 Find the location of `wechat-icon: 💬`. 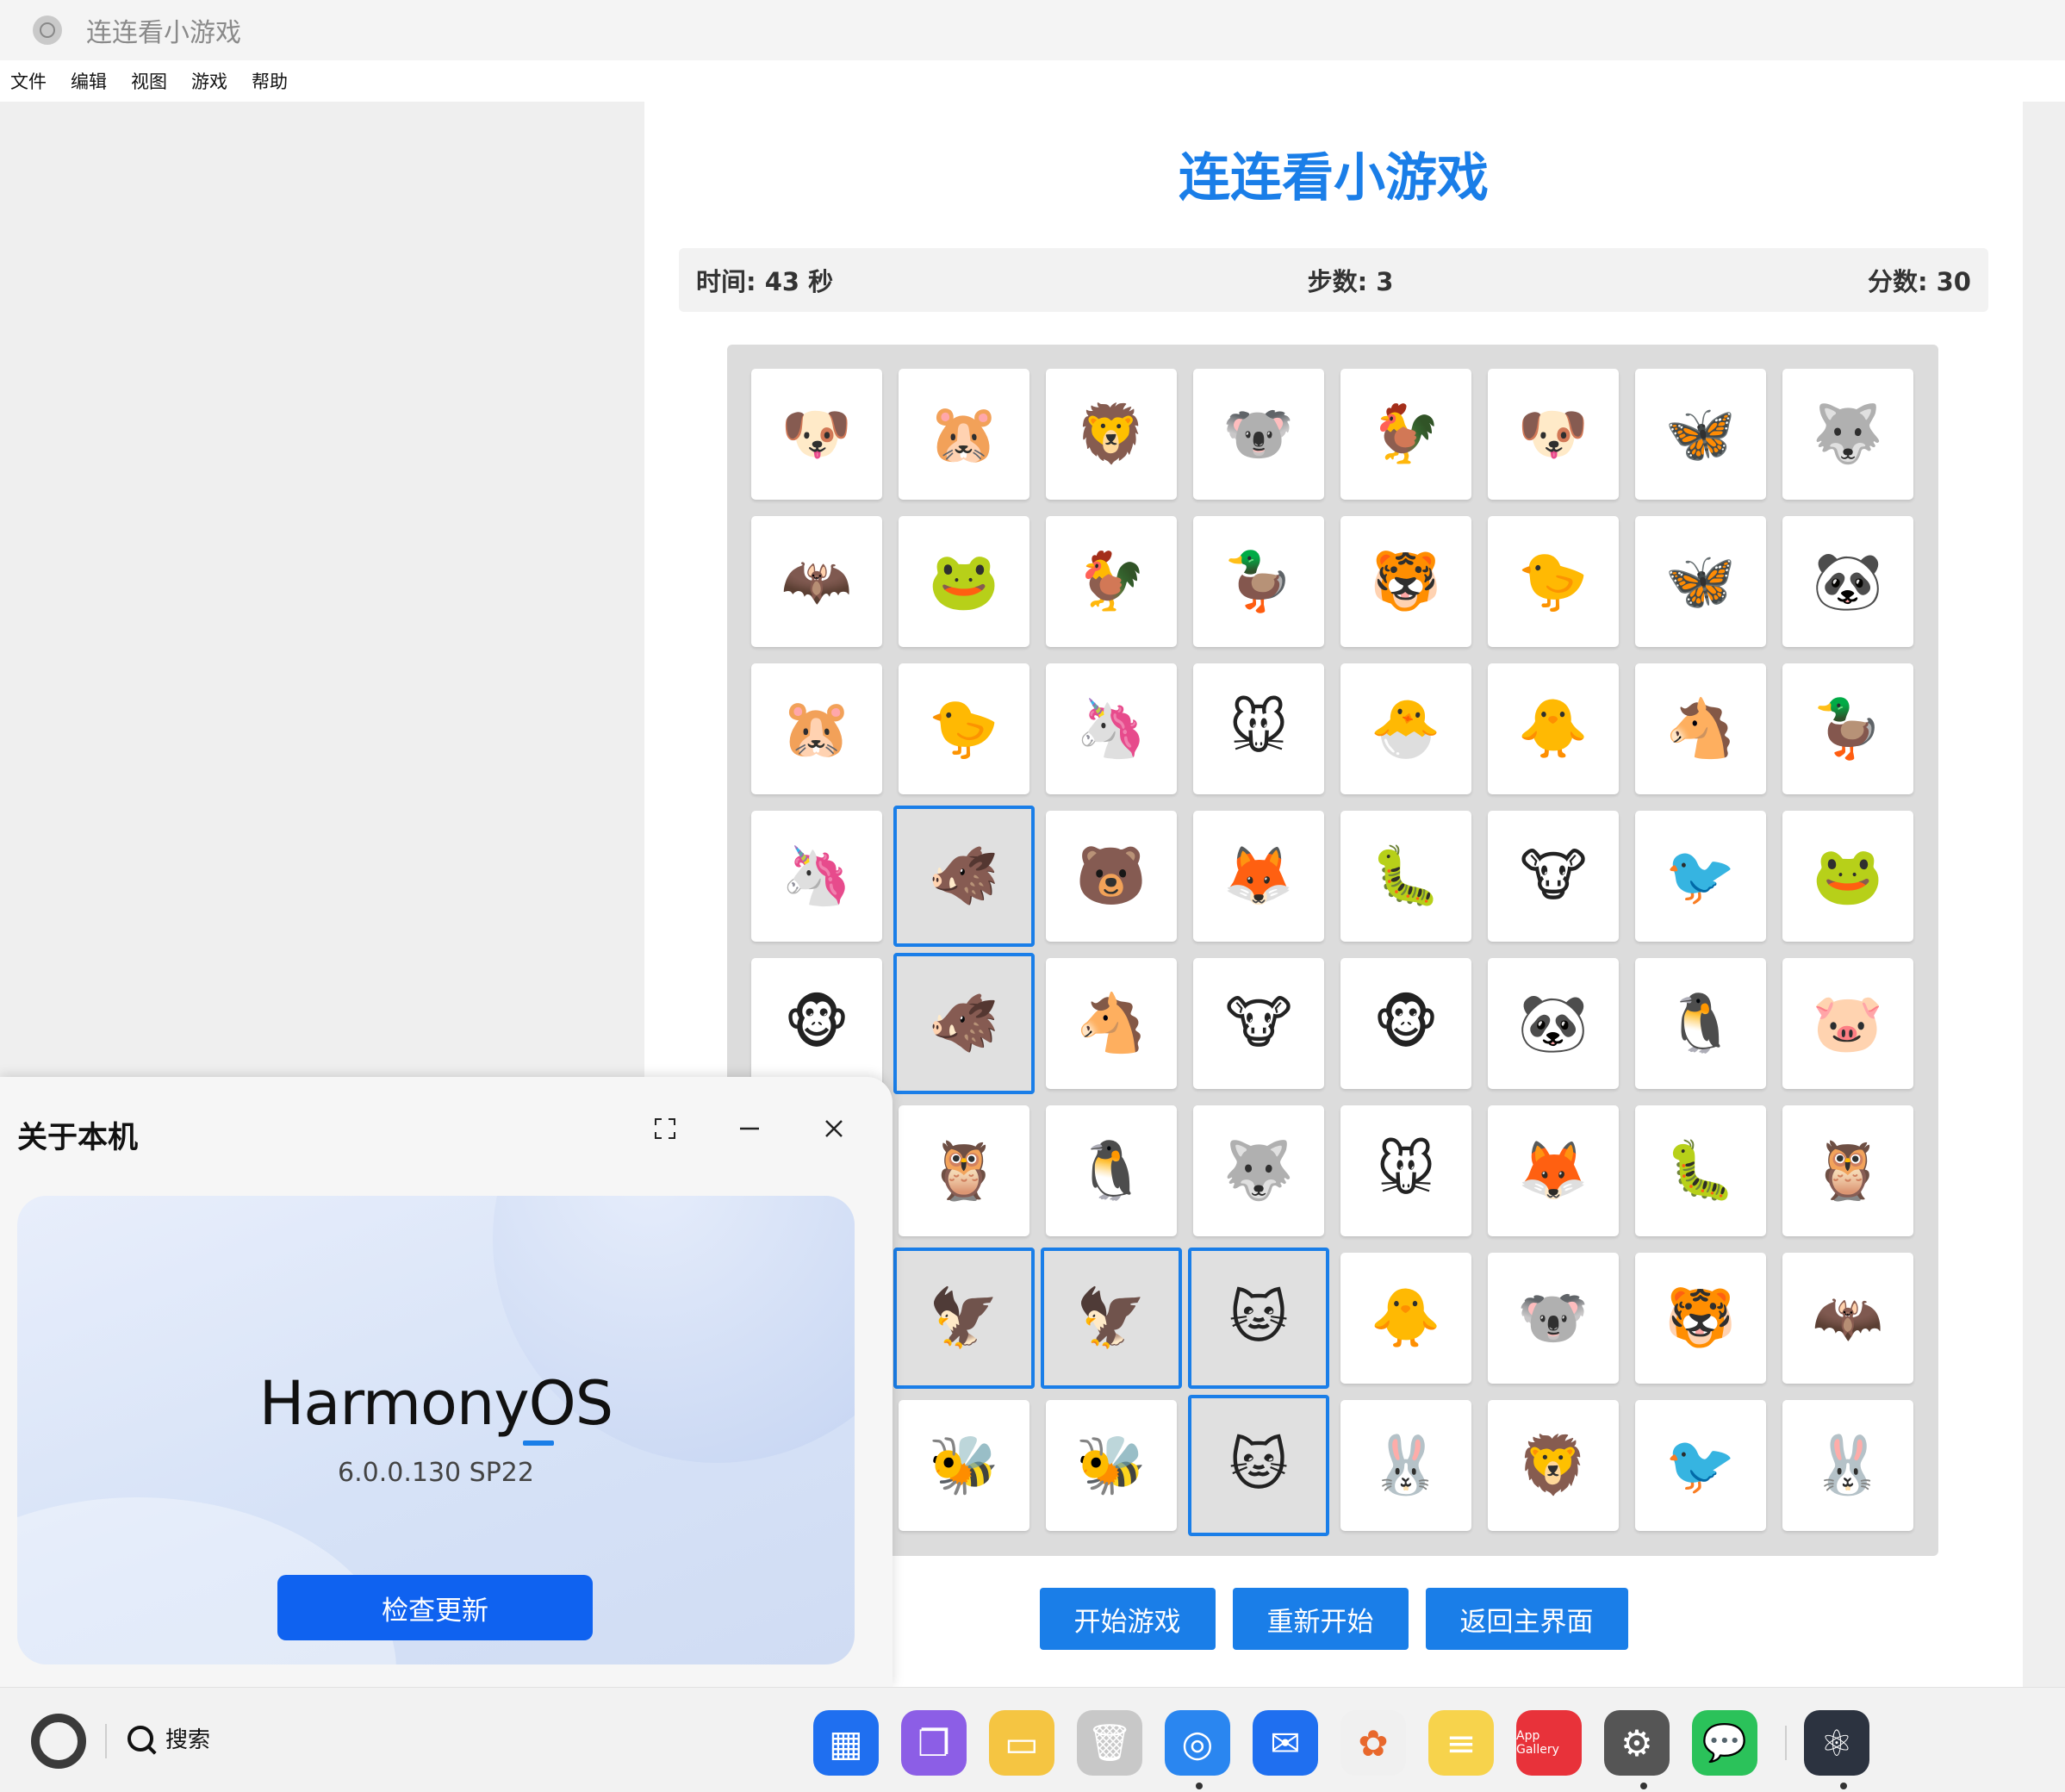

wechat-icon: 💬 is located at coordinates (1724, 1743).